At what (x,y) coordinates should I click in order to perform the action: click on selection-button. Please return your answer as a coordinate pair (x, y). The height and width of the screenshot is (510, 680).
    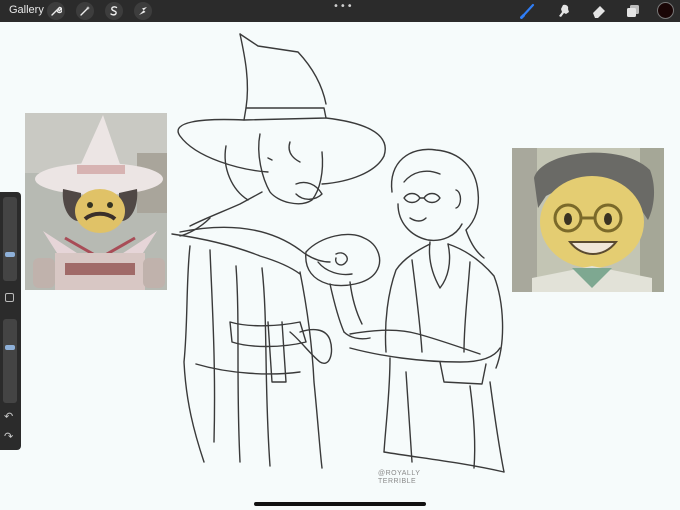
    Looking at the image, I should click on (114, 11).